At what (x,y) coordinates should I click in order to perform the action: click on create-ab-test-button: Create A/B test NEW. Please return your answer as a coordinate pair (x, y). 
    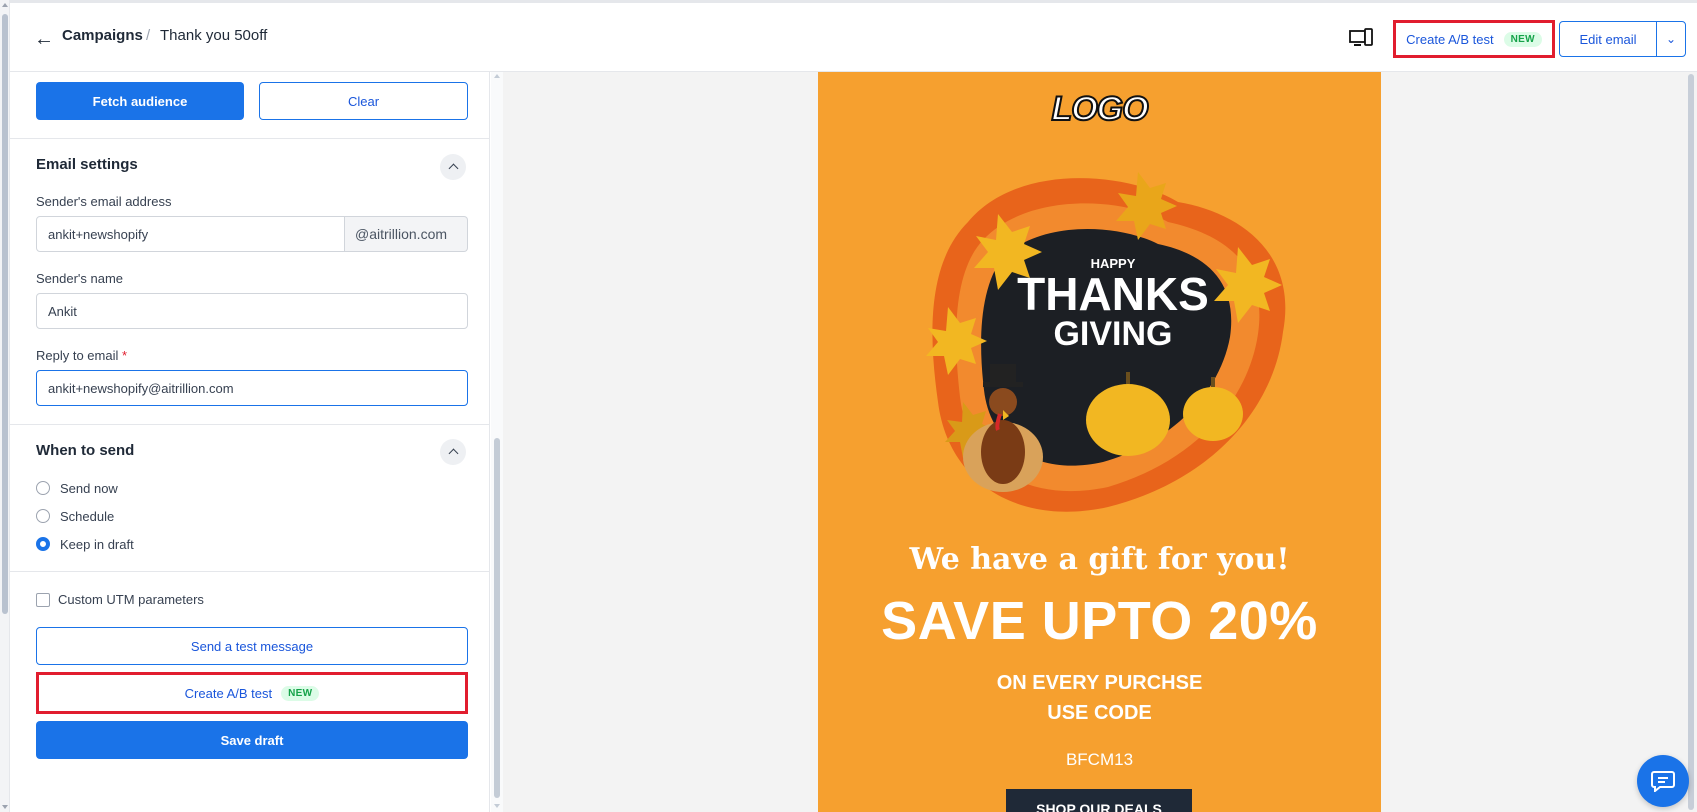
    Looking at the image, I should click on (252, 693).